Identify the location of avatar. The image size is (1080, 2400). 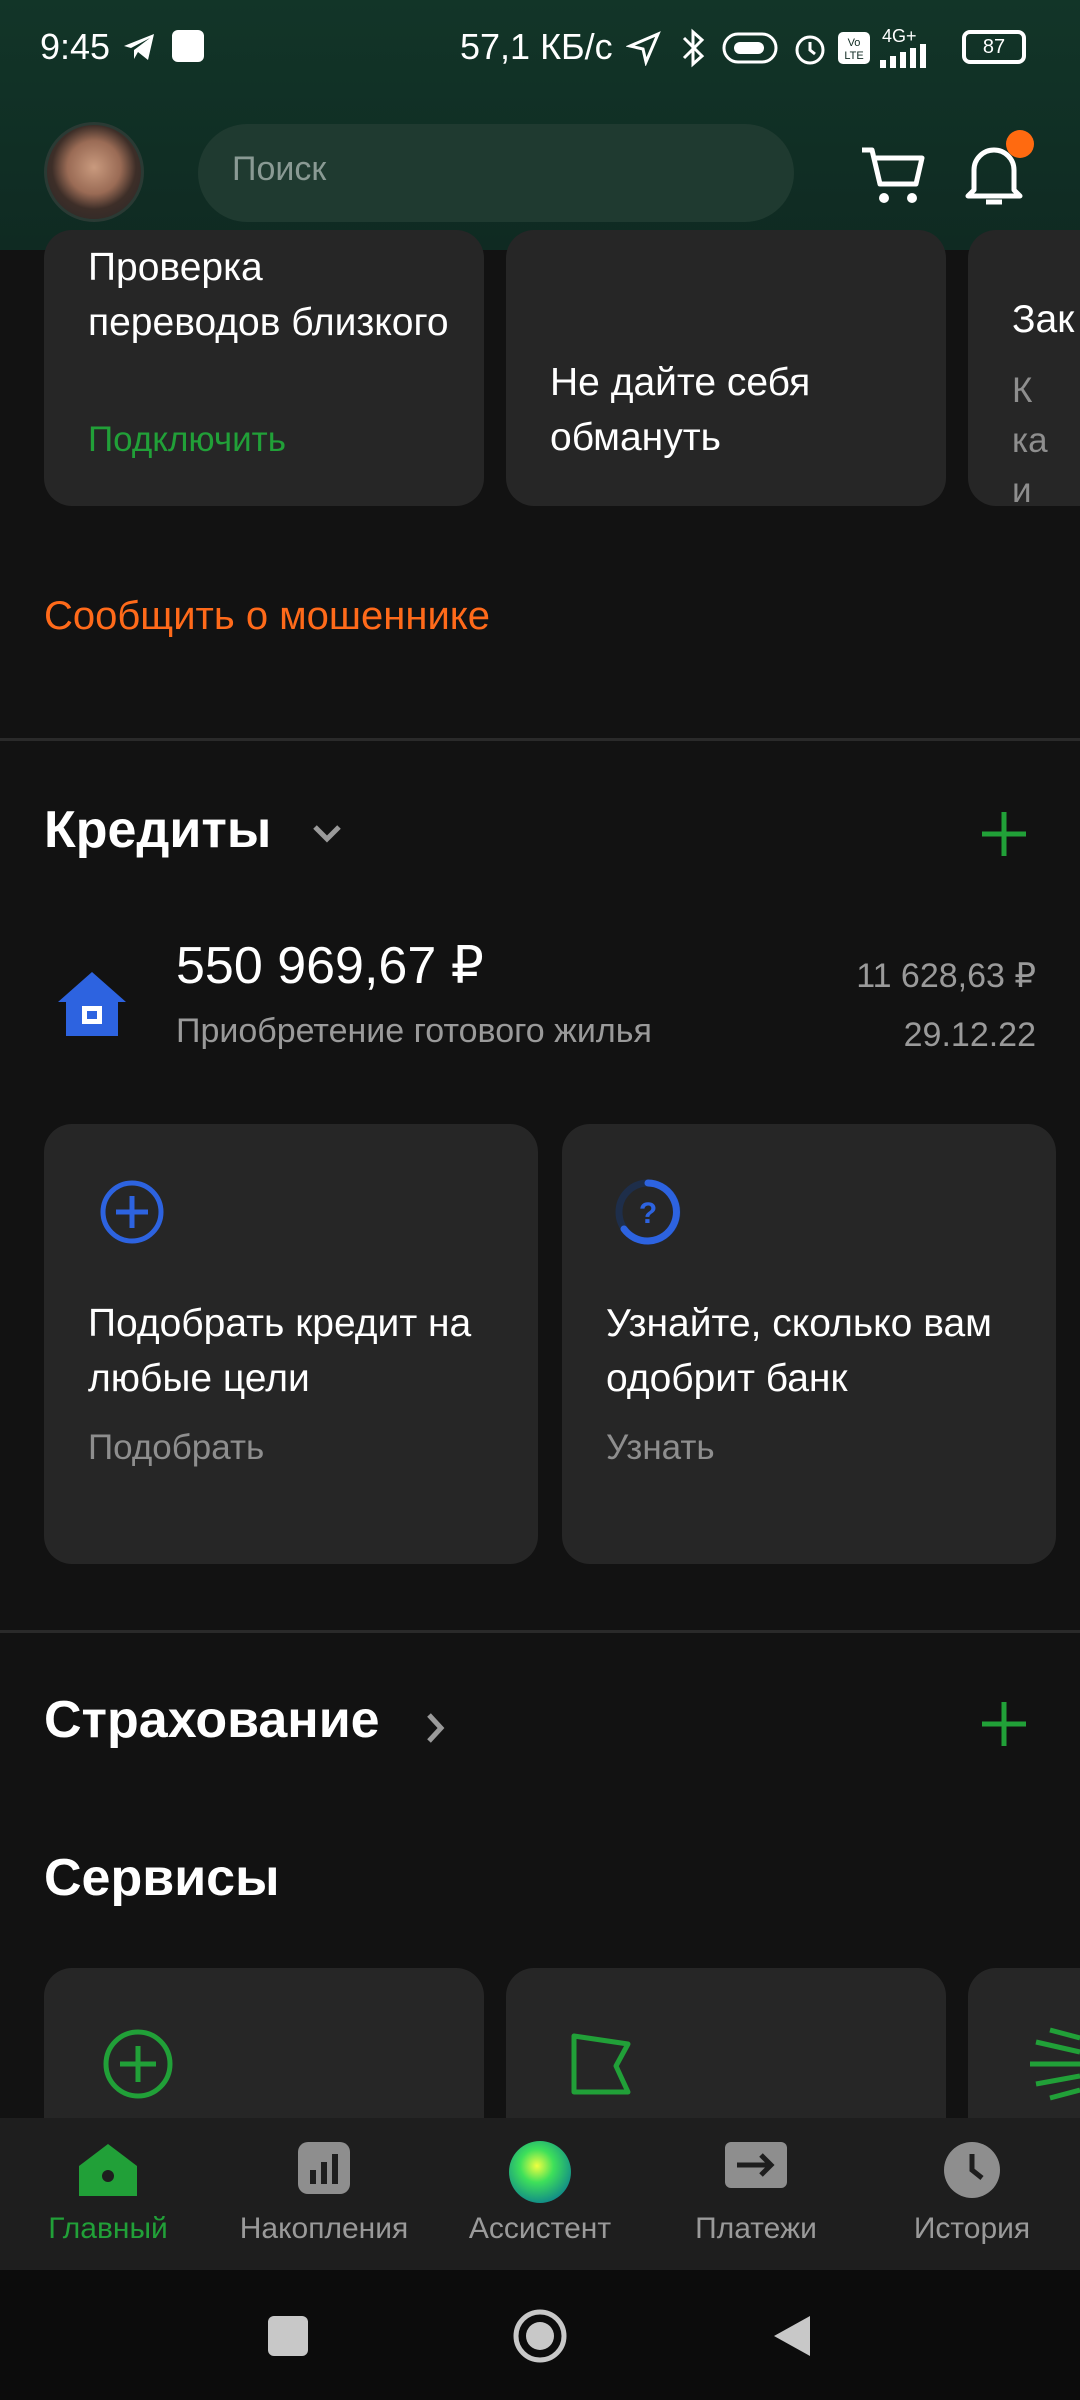
(94, 172).